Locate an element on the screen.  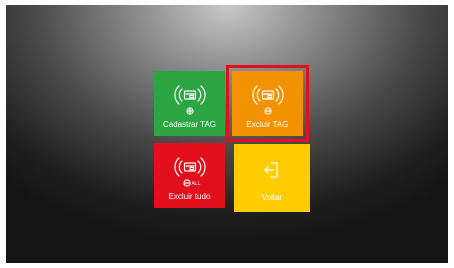
cadastrar-tag-label: Cadastrar TAG is located at coordinates (189, 124).